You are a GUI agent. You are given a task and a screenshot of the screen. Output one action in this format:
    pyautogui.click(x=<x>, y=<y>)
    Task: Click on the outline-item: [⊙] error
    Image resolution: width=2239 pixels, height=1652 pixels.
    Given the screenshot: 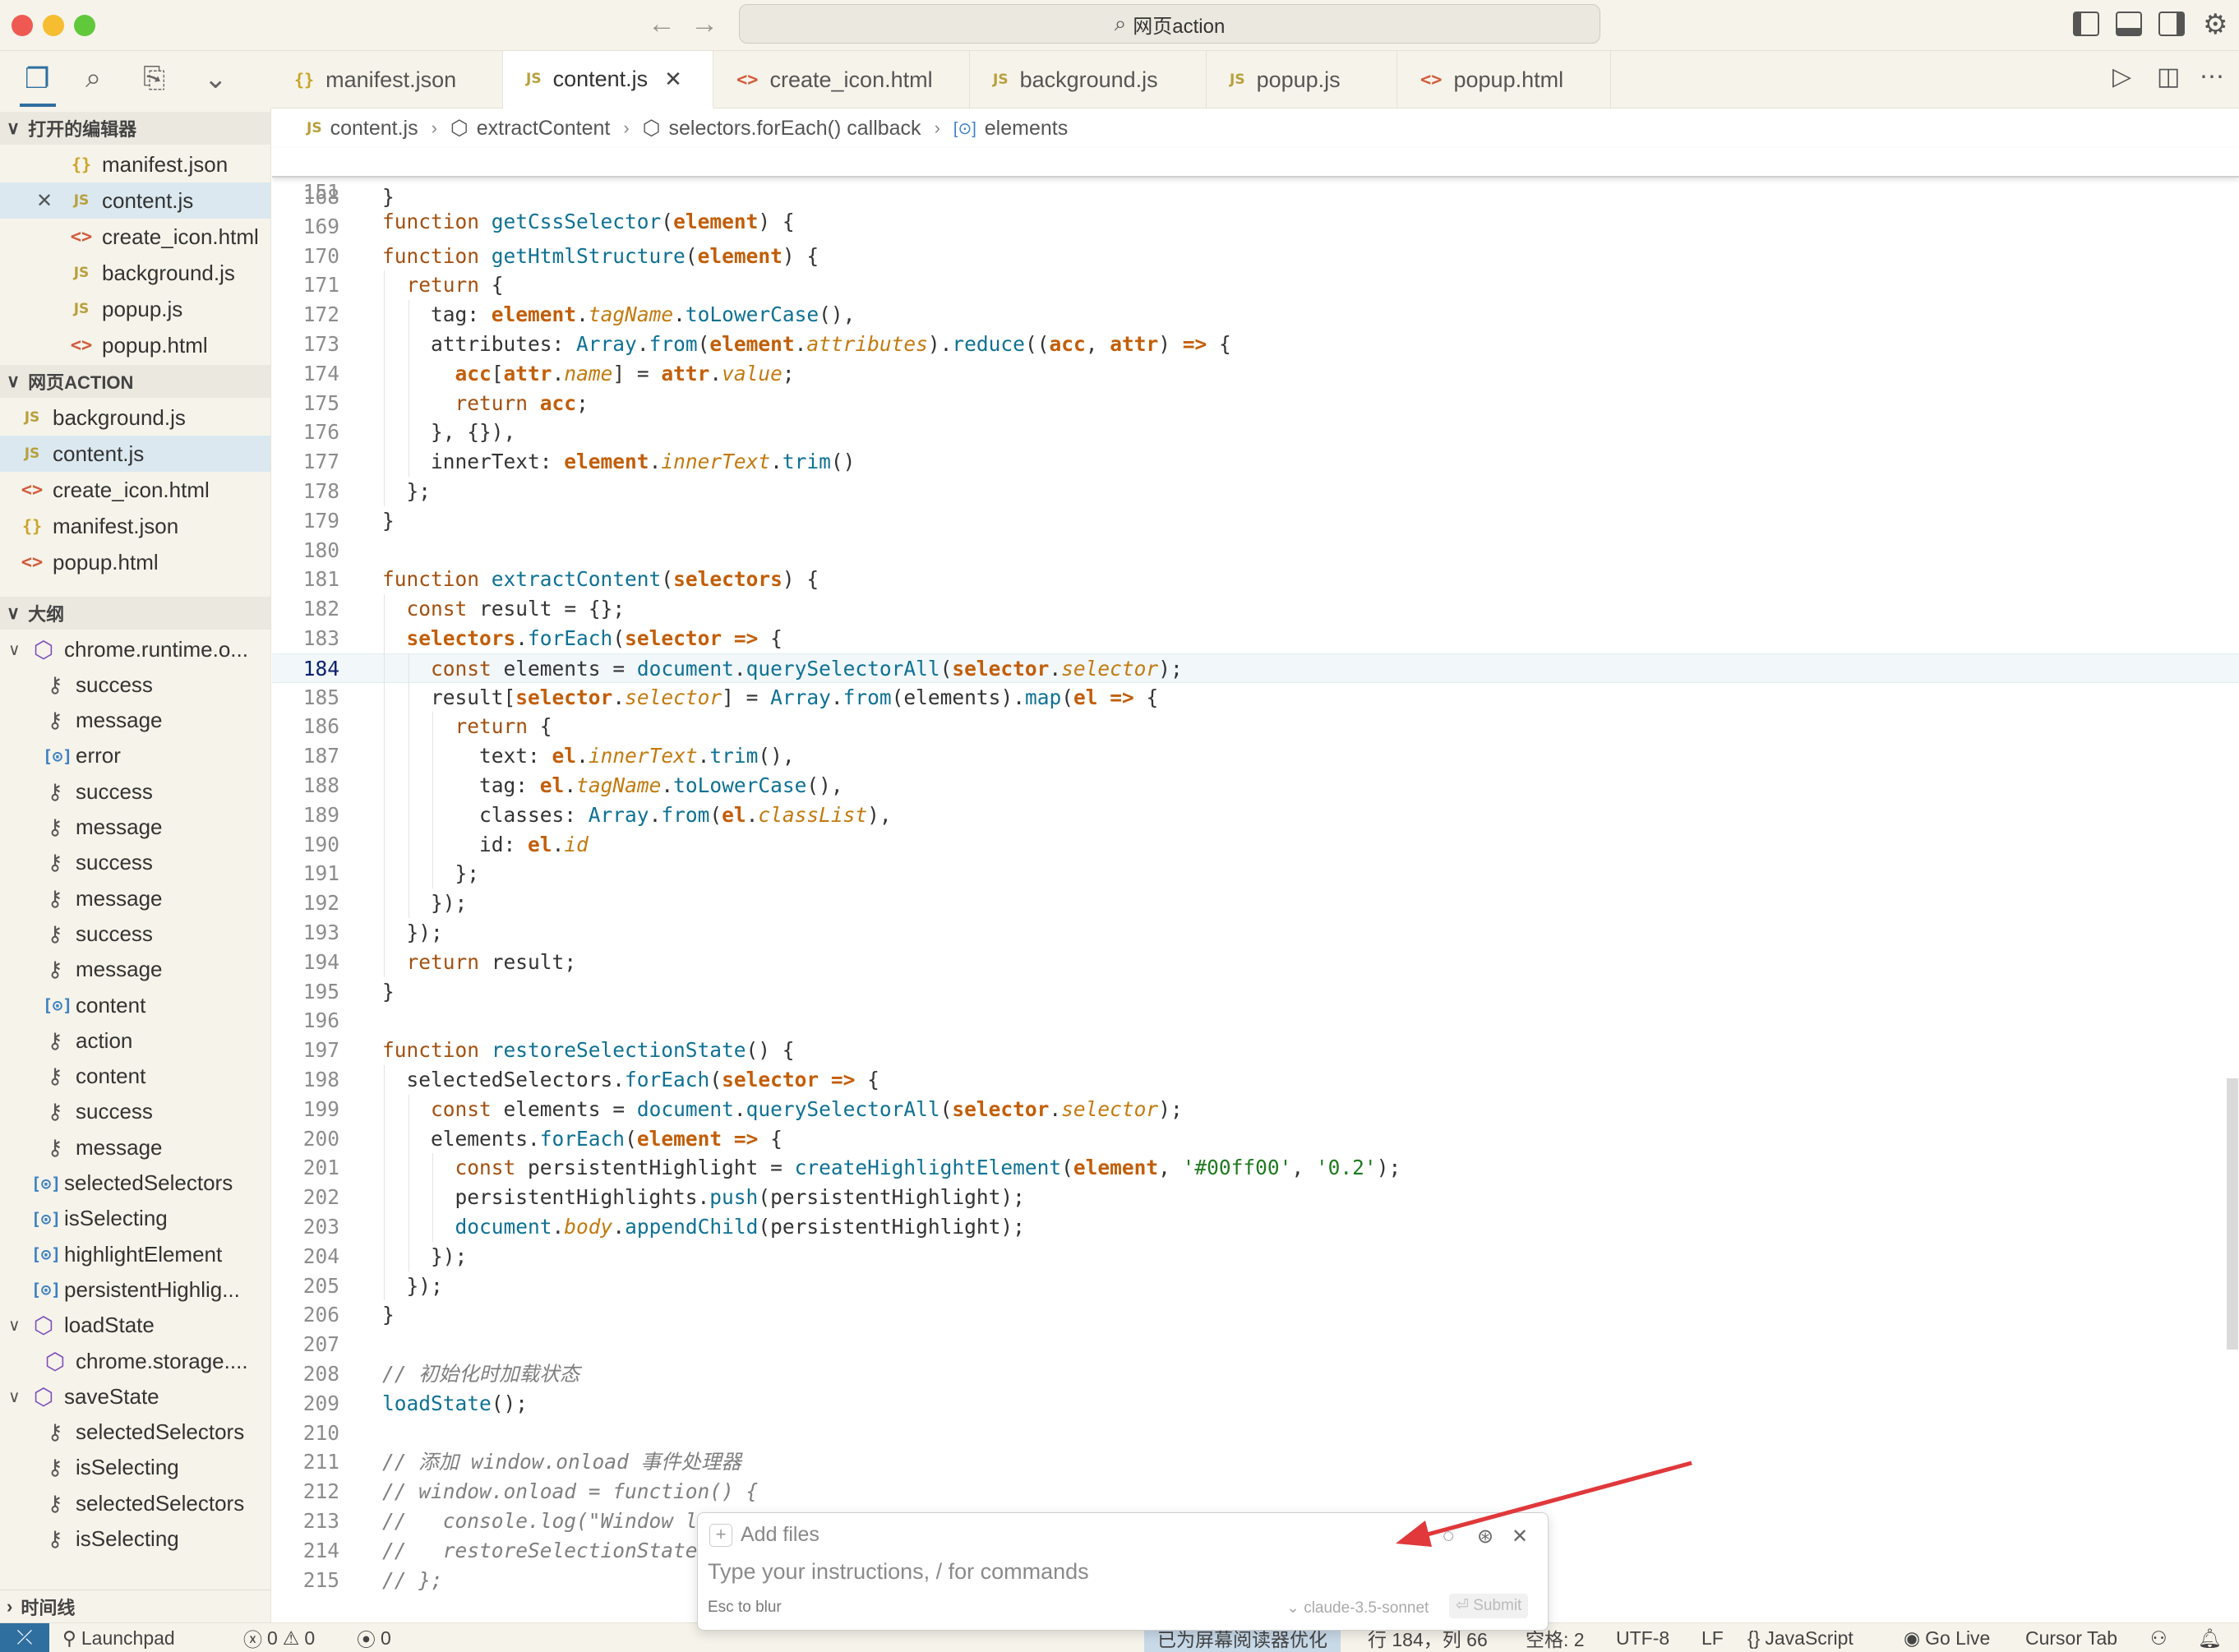 What is the action you would take?
    pyautogui.click(x=135, y=756)
    